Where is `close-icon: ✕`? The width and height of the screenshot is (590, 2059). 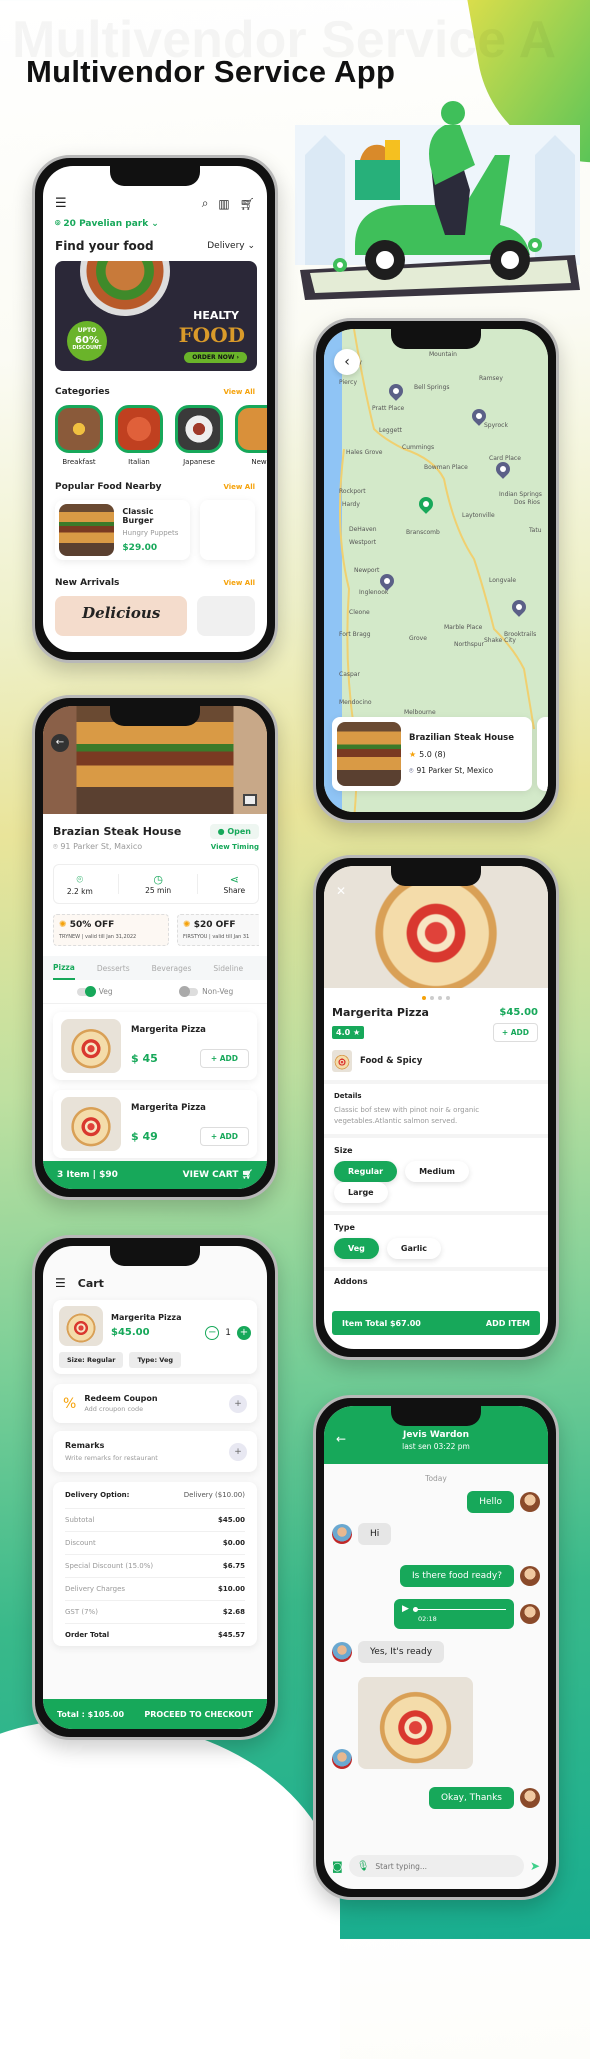
close-icon: ✕ is located at coordinates (341, 891).